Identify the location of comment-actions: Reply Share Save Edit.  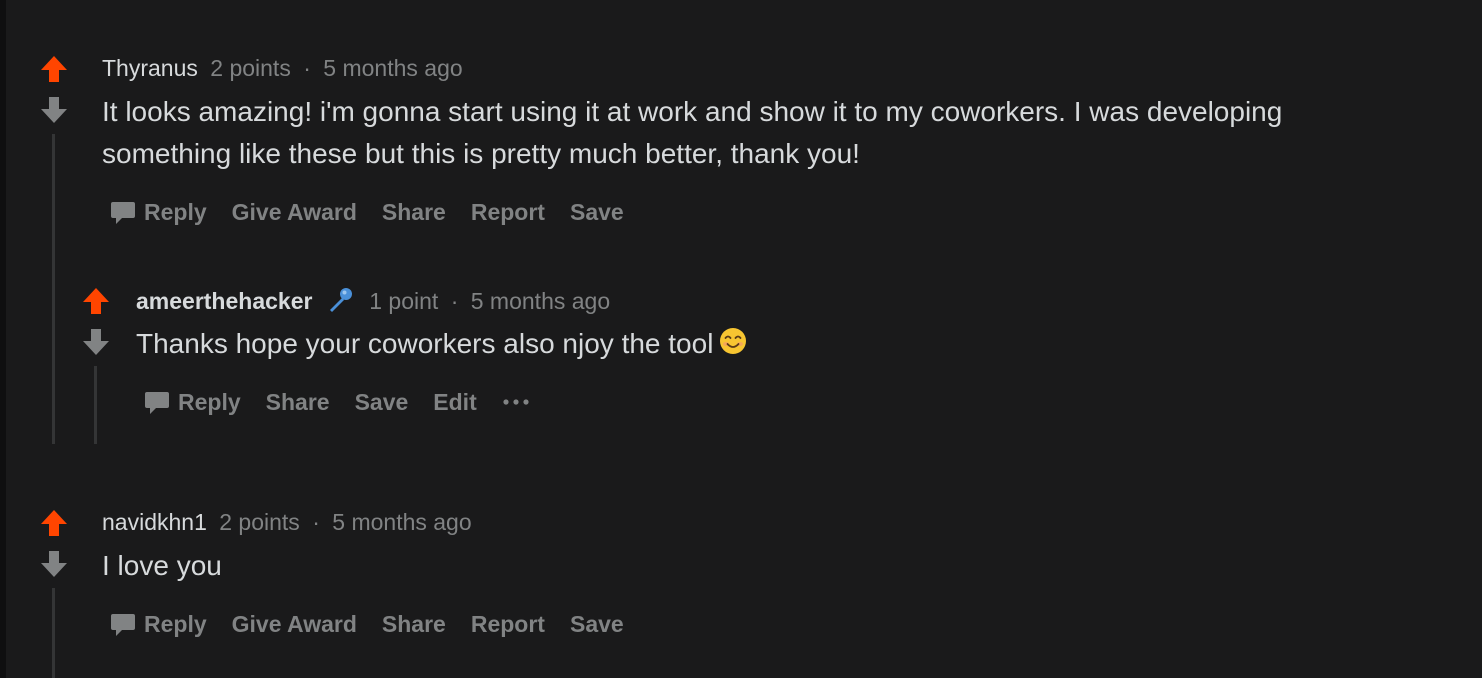
(337, 402).